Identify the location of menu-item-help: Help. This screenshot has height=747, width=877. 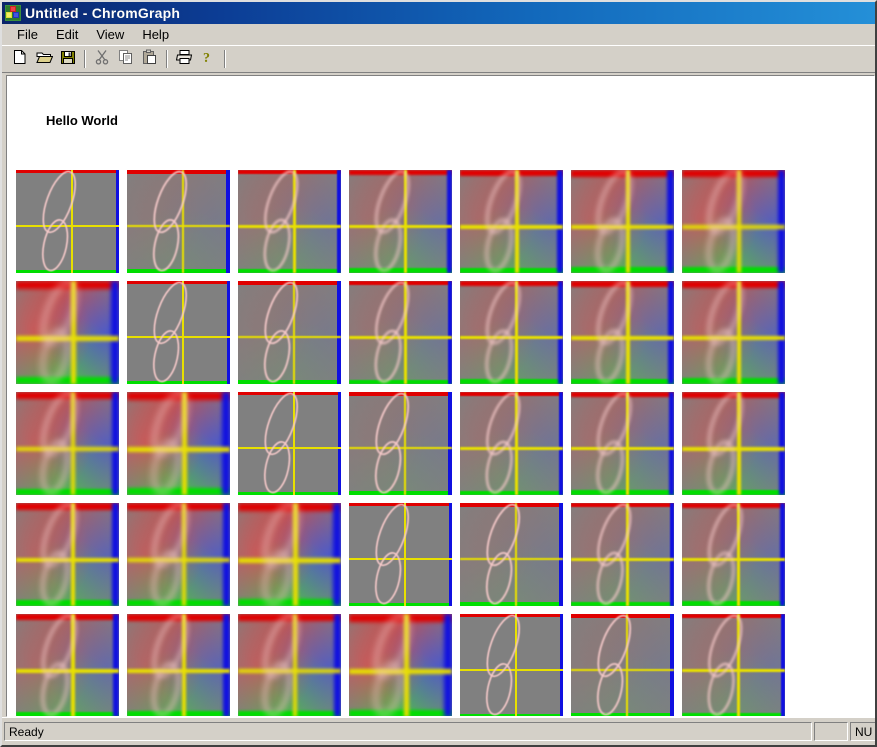
(155, 35).